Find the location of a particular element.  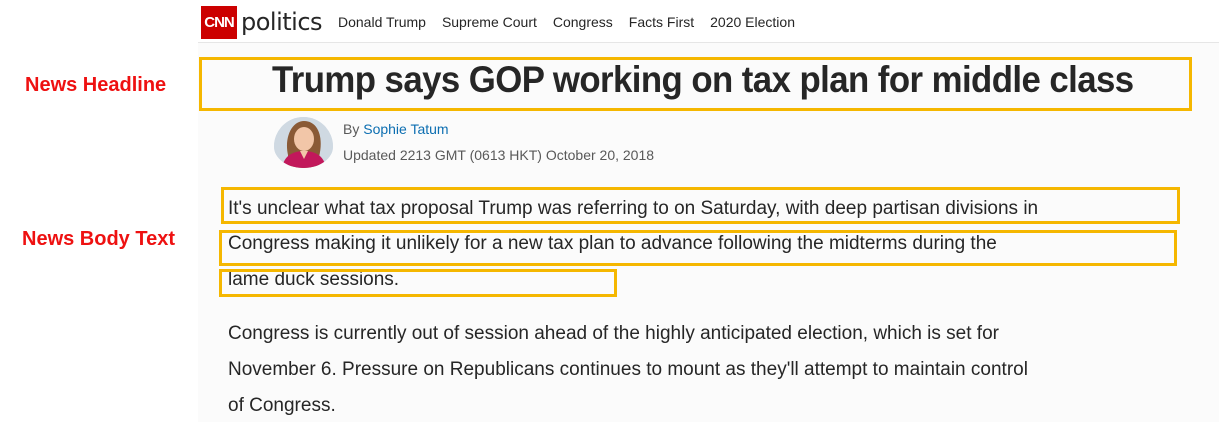

nav-link-facts-first: Facts First is located at coordinates (661, 22).